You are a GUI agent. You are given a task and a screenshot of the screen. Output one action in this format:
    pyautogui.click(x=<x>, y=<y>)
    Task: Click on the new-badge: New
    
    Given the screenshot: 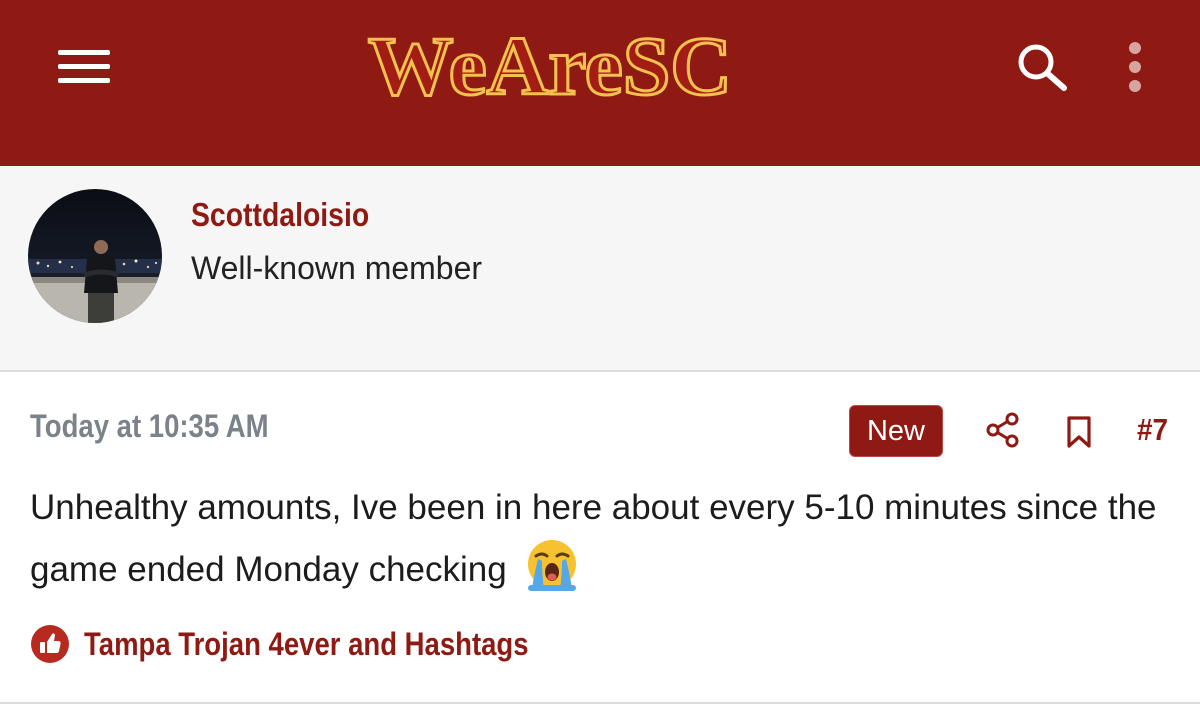 What is the action you would take?
    pyautogui.click(x=896, y=431)
    